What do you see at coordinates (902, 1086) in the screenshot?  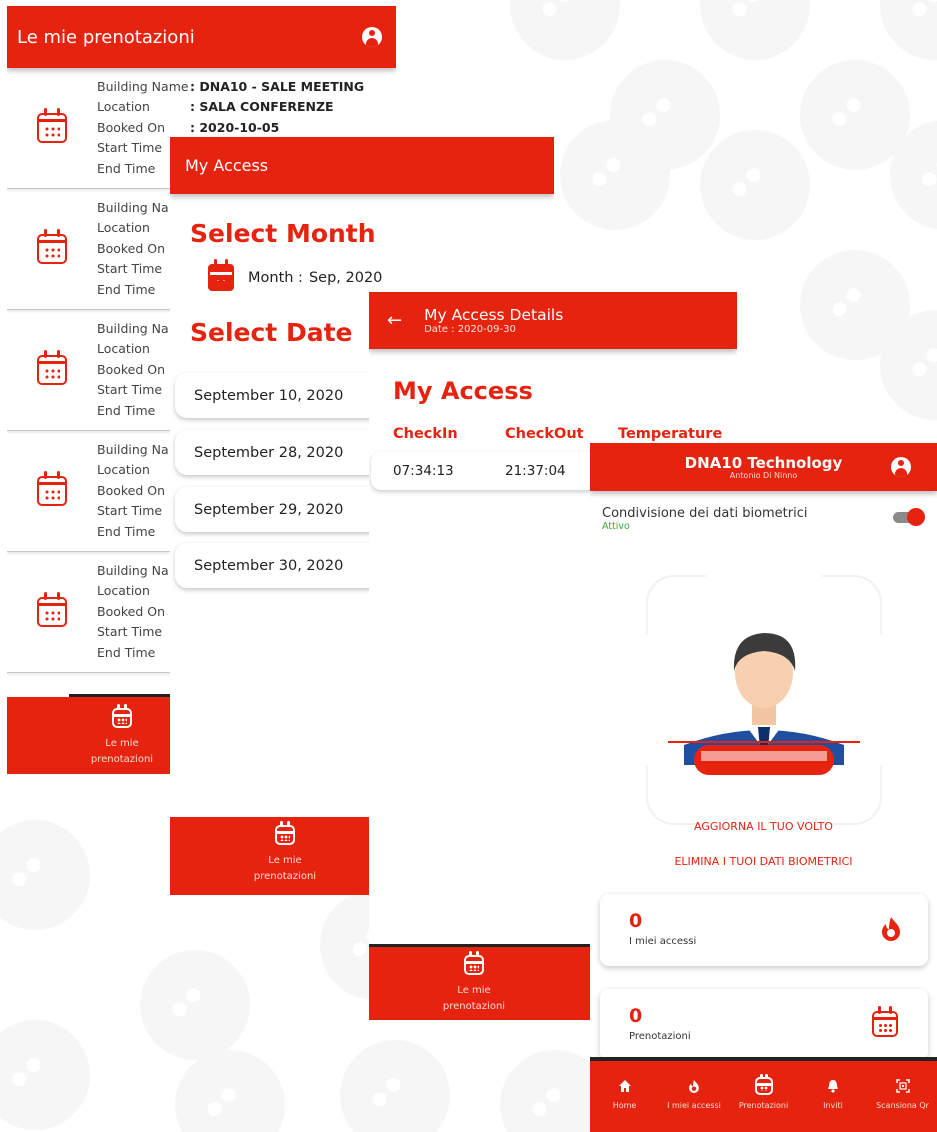 I see `qr-scan-icon` at bounding box center [902, 1086].